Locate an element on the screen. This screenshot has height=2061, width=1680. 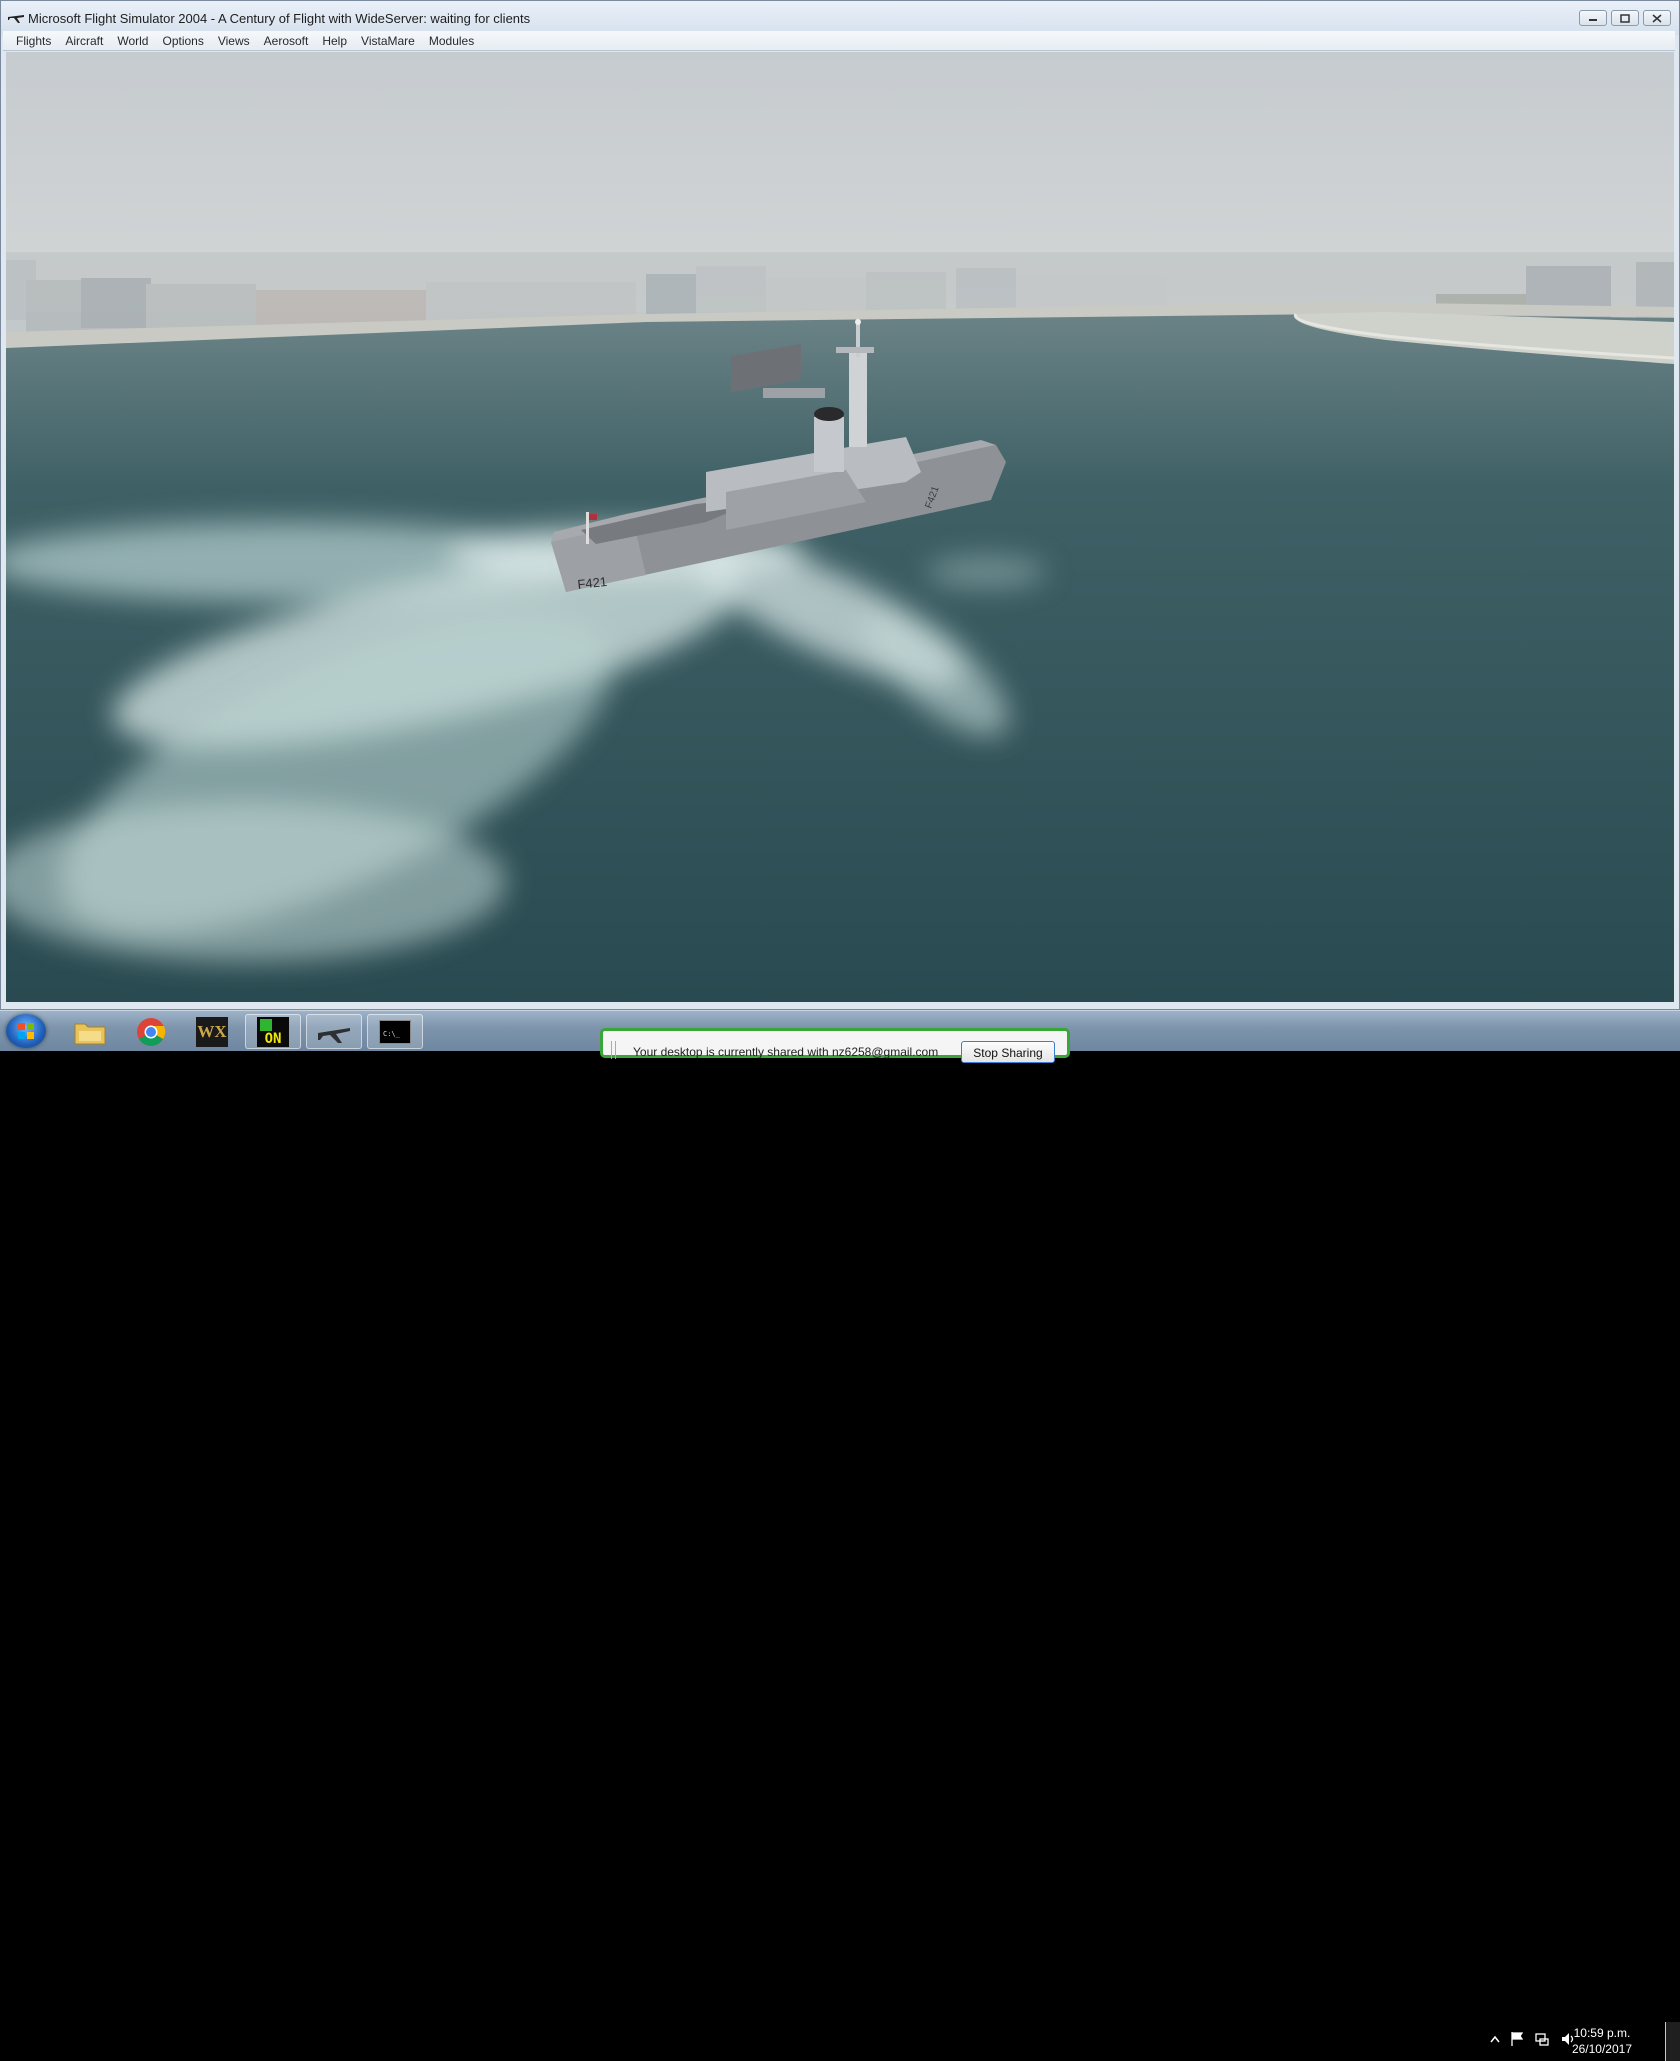
menu-options: Options is located at coordinates (182, 41).